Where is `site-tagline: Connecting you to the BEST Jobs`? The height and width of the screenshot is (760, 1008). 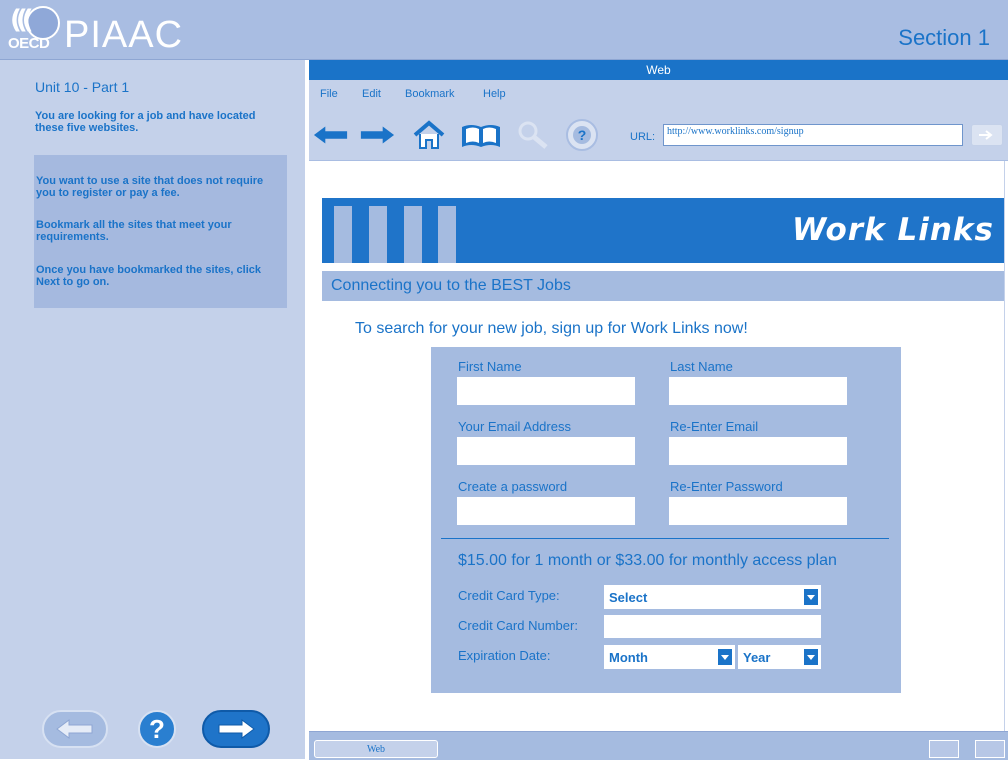
site-tagline: Connecting you to the BEST Jobs is located at coordinates (451, 285).